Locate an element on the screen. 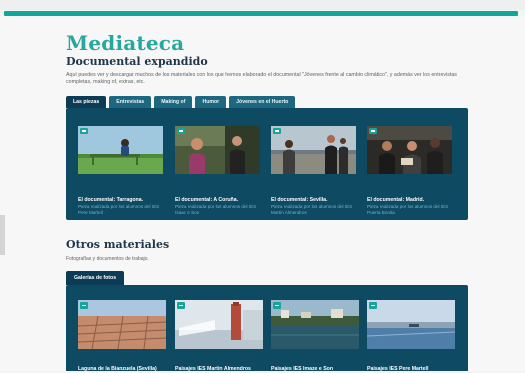 The width and height of the screenshot is (525, 373). left-edge-shadow is located at coordinates (2, 235).